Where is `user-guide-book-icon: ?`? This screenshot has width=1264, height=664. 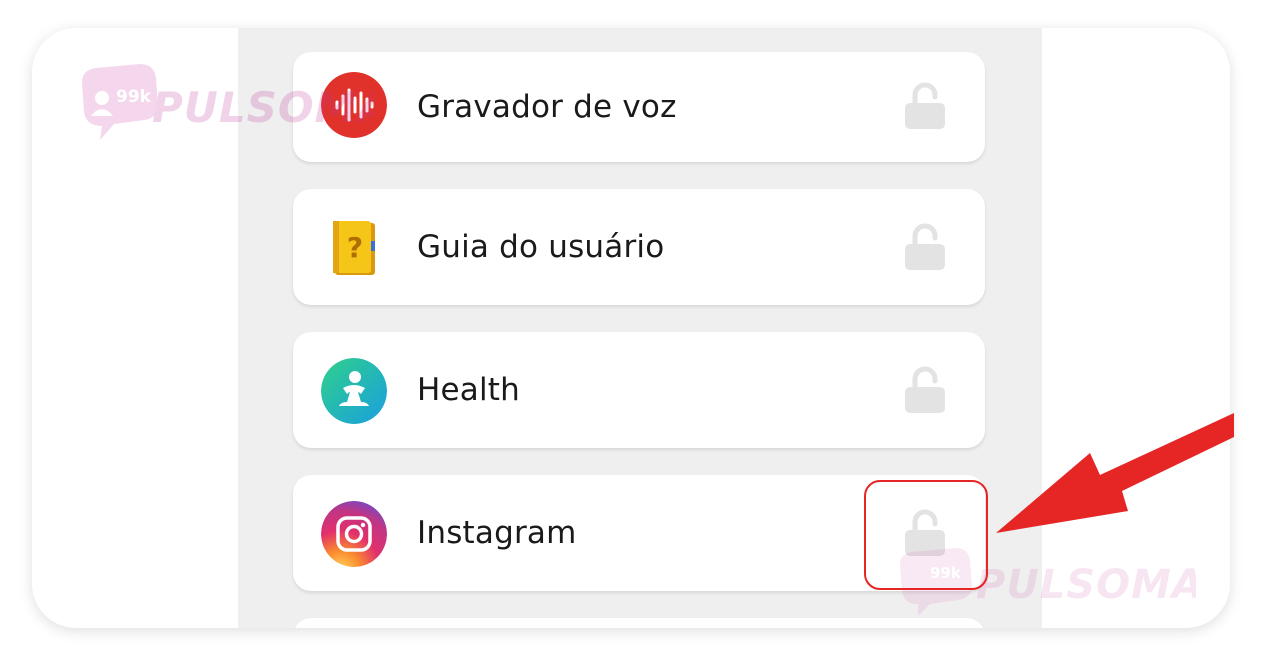
user-guide-book-icon: ? is located at coordinates (354, 248).